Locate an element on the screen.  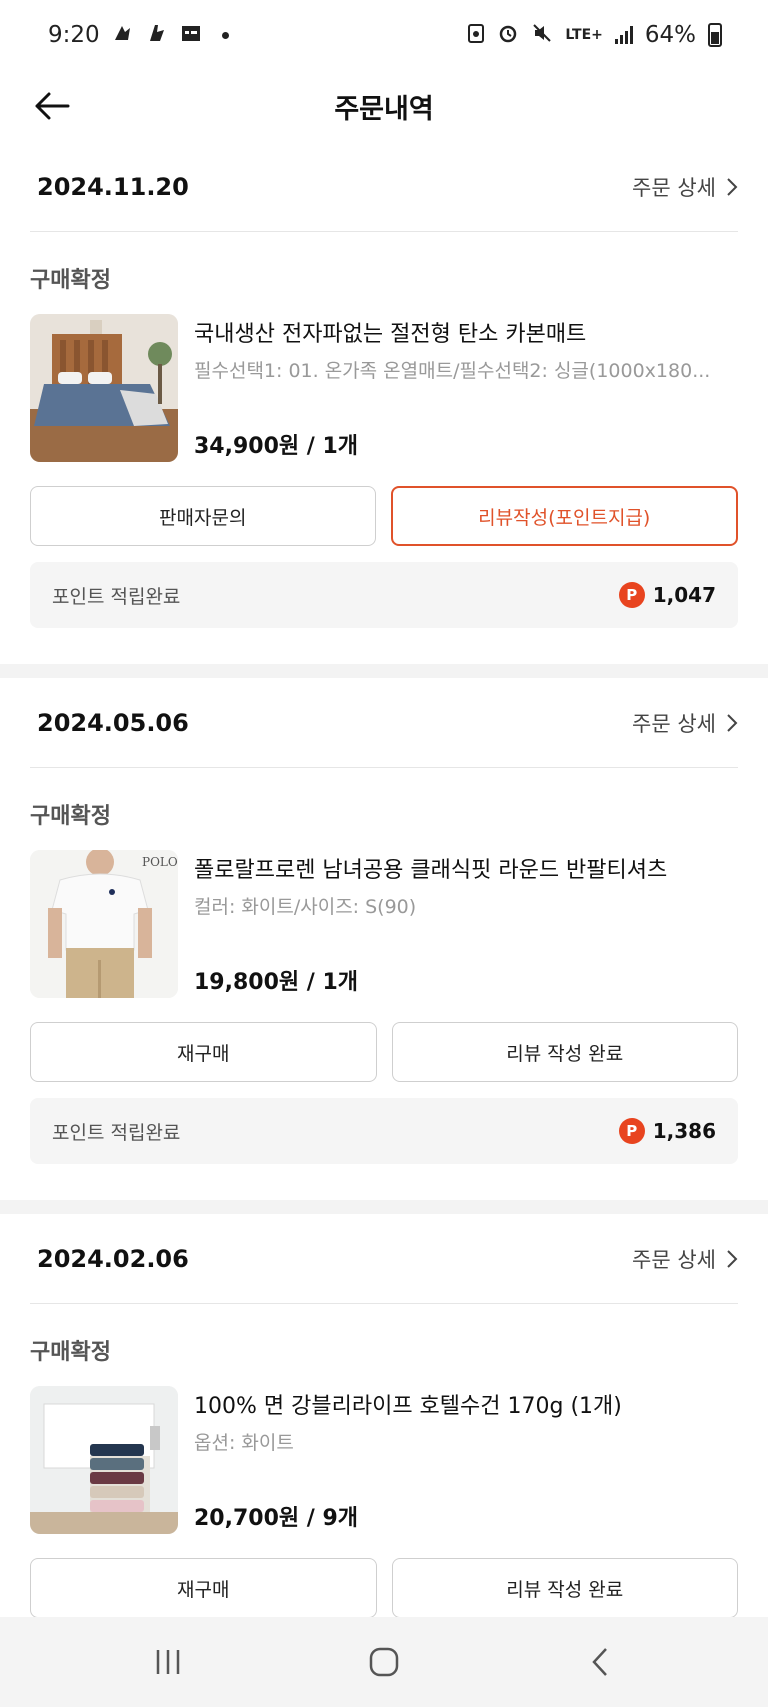
notification-icon is located at coordinates (123, 35).